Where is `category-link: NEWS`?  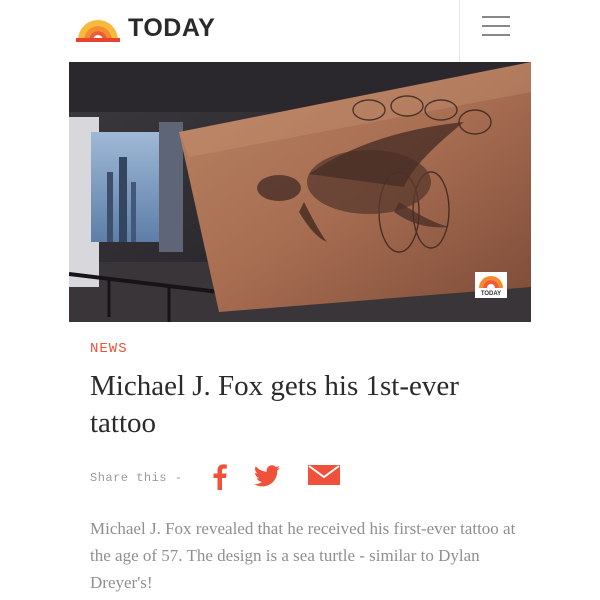
category-link: NEWS is located at coordinates (109, 349).